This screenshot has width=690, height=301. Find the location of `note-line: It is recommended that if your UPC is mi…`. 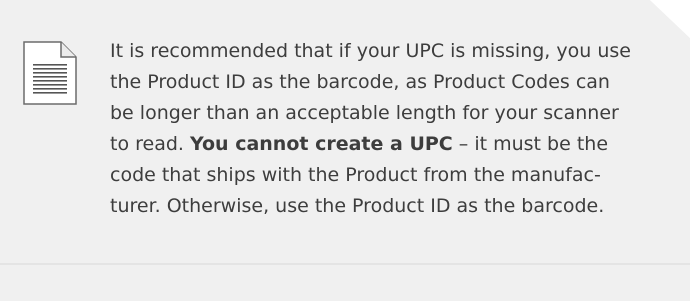

note-line: It is recommended that if your UPC is mi… is located at coordinates (390, 51).